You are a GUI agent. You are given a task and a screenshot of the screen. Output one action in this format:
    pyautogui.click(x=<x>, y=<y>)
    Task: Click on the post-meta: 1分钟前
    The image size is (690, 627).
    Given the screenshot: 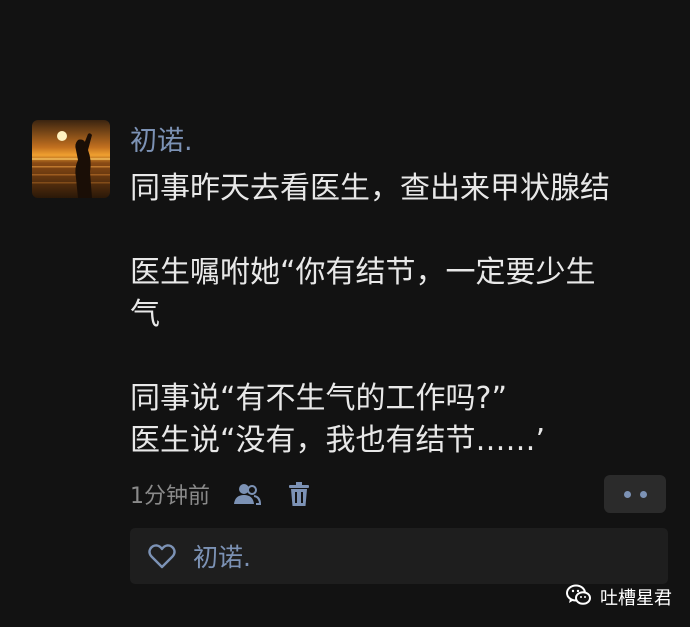 What is the action you would take?
    pyautogui.click(x=222, y=494)
    